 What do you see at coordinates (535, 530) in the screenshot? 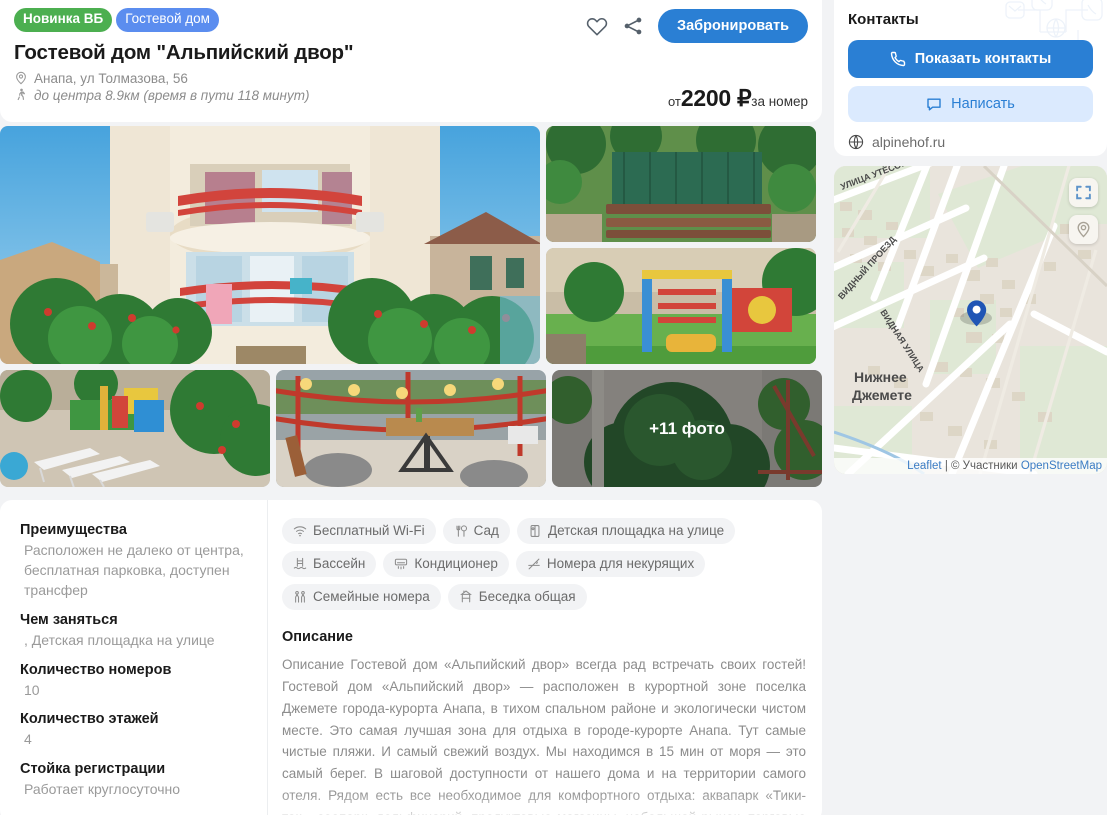
I see `playground-icon` at bounding box center [535, 530].